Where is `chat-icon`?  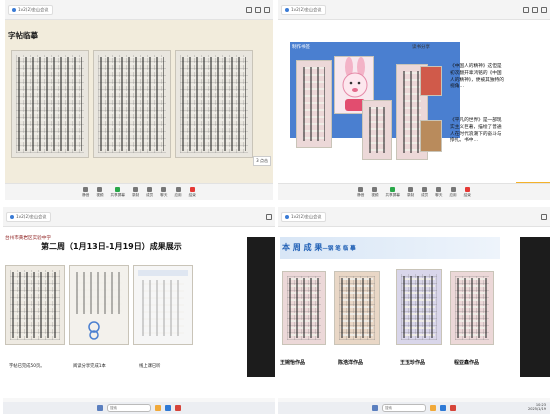
chat-icon is located at coordinates (439, 189).